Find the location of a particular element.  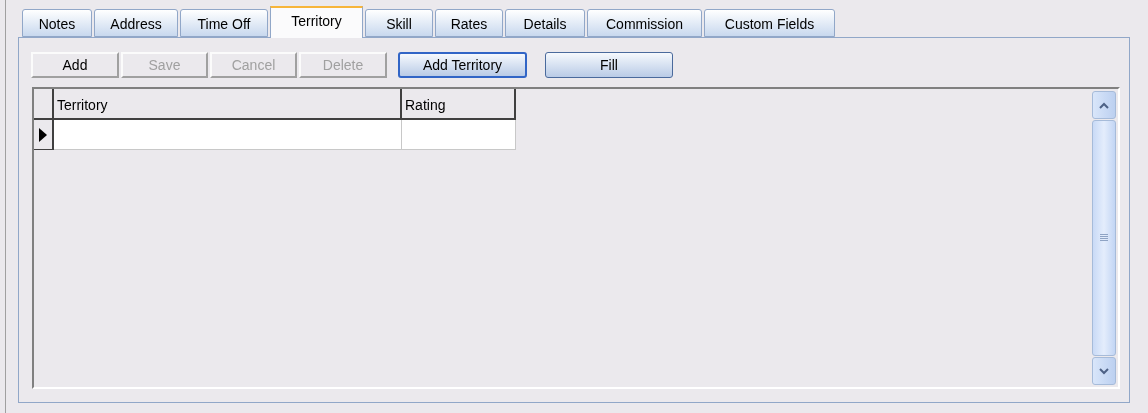

chevron-up-icon is located at coordinates (1104, 105).